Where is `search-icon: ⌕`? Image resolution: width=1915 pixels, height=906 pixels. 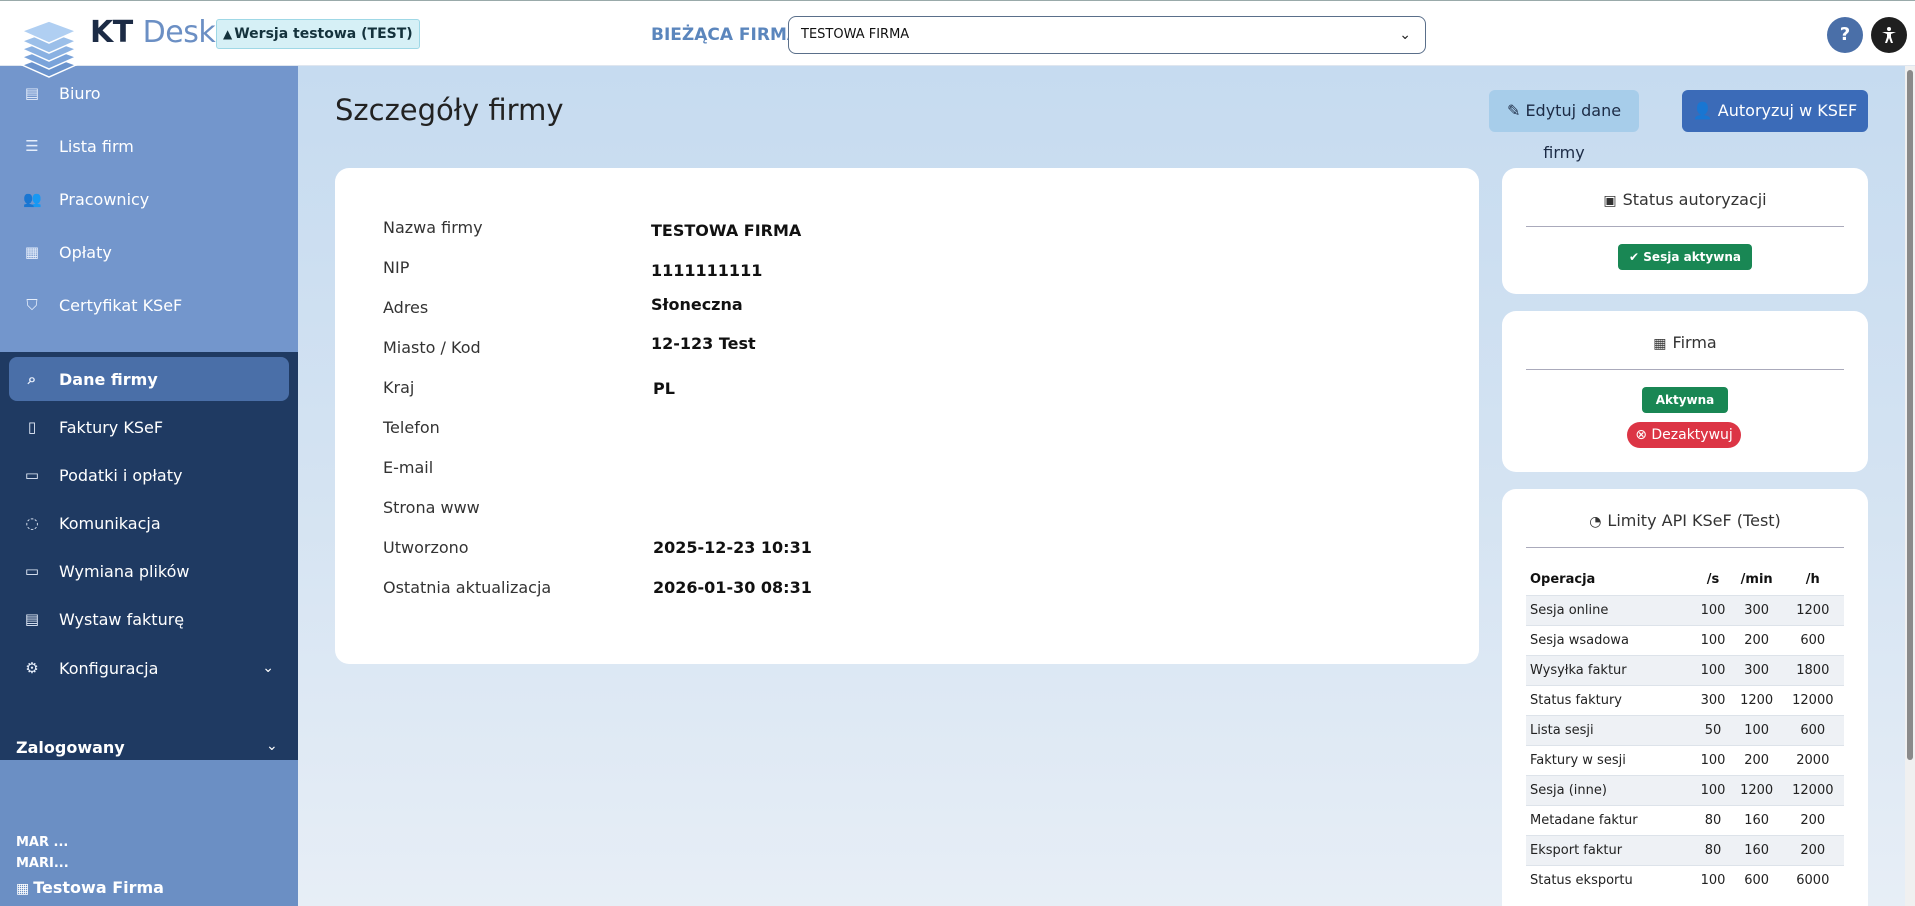
search-icon: ⌕ is located at coordinates (32, 379).